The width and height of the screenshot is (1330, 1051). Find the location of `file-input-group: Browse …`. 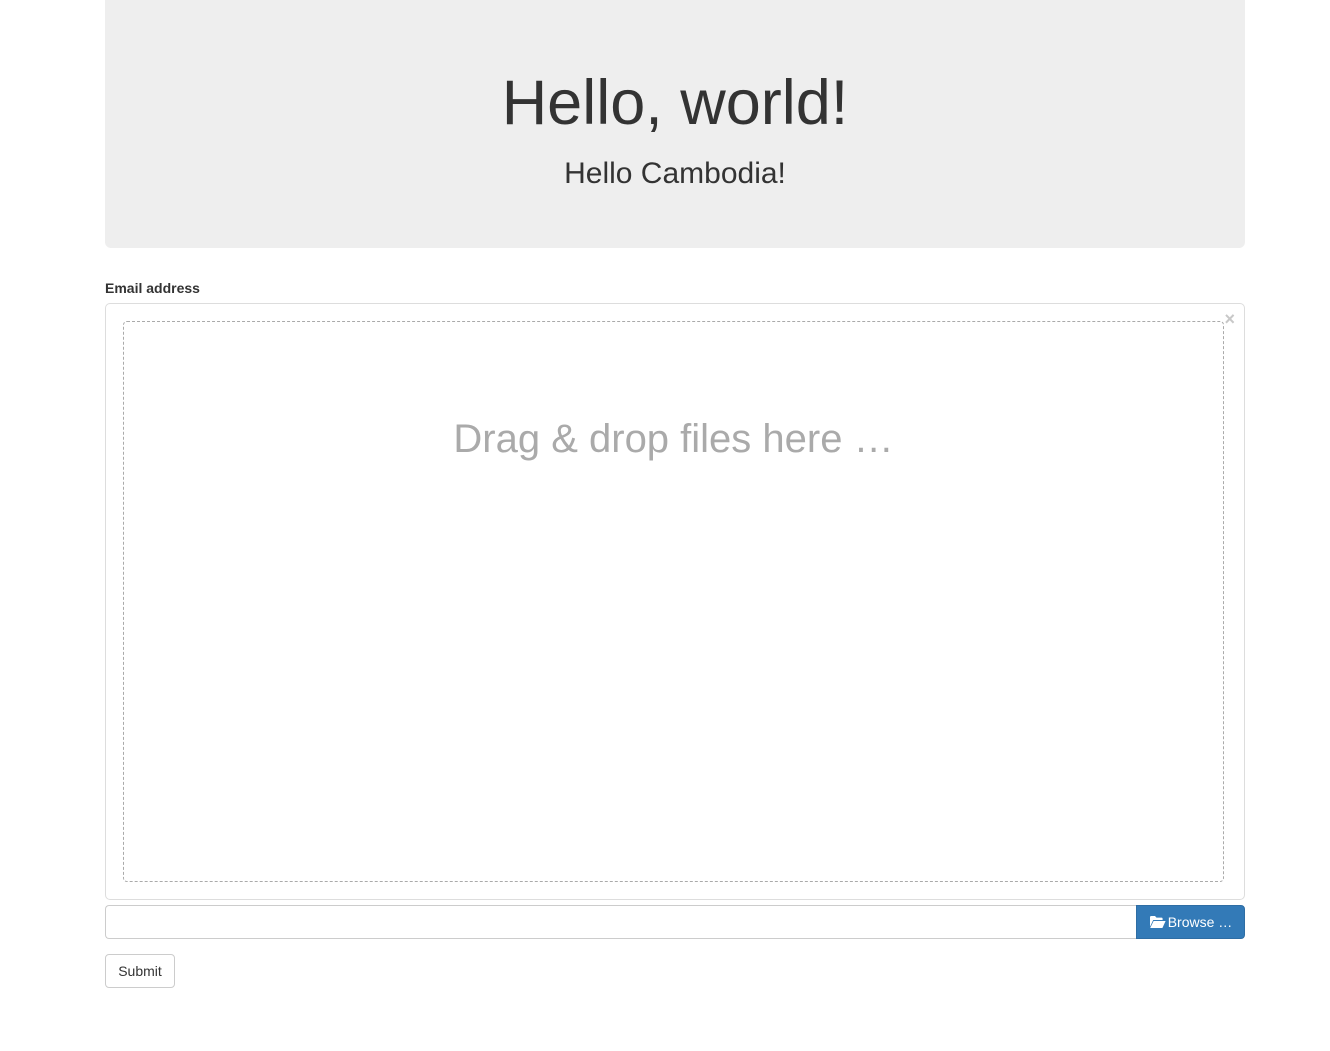

file-input-group: Browse … is located at coordinates (675, 922).